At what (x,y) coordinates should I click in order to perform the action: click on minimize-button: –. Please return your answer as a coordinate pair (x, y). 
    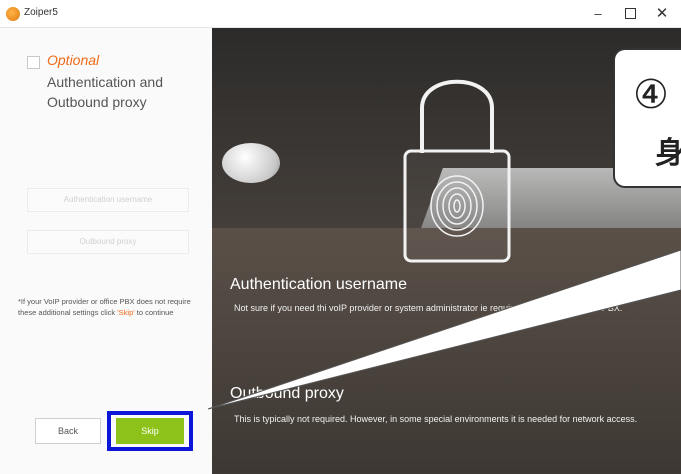
    Looking at the image, I should click on (598, 14).